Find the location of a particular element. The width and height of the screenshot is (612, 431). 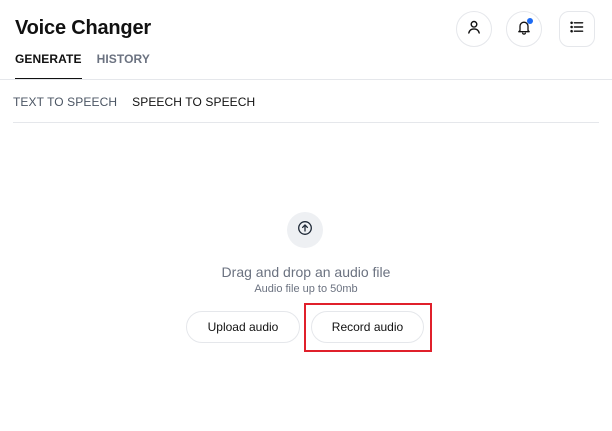

menu-button is located at coordinates (577, 29).